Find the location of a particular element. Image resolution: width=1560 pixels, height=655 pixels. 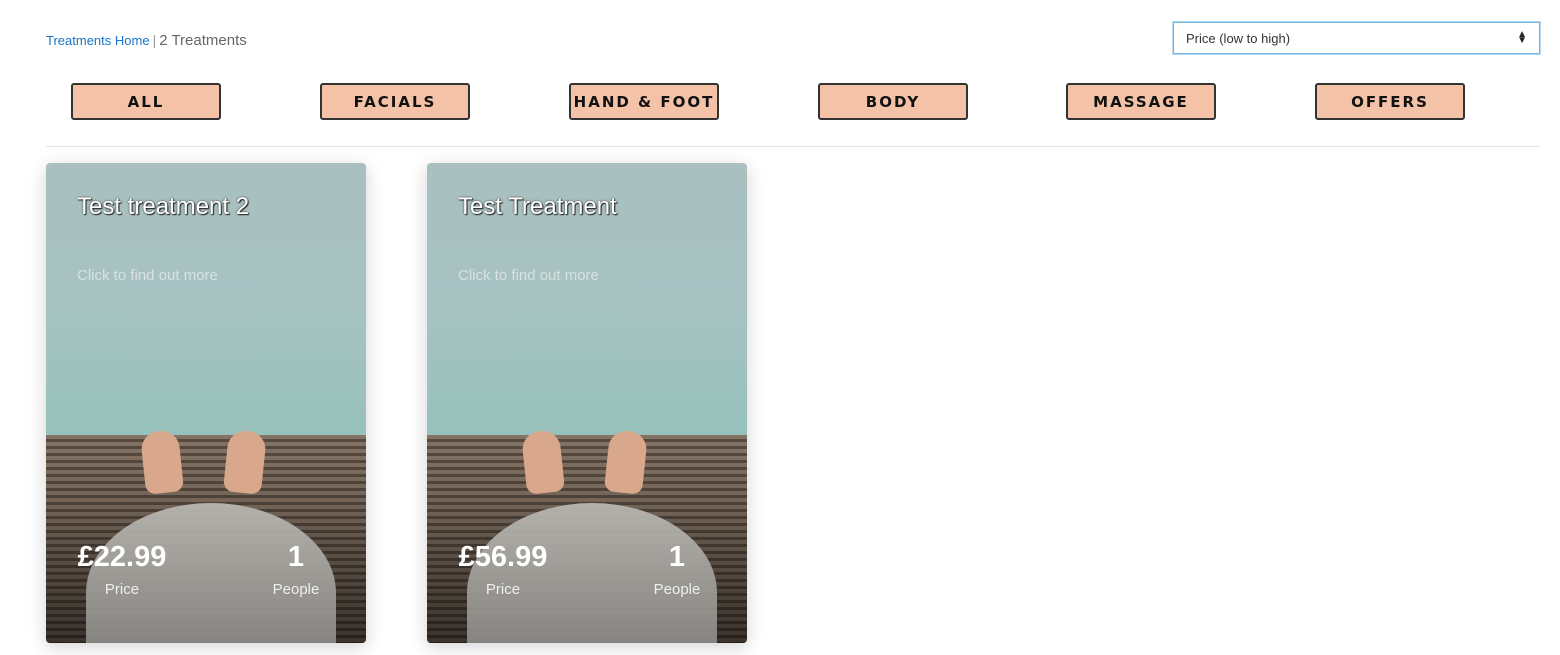

divider is located at coordinates (793, 146).